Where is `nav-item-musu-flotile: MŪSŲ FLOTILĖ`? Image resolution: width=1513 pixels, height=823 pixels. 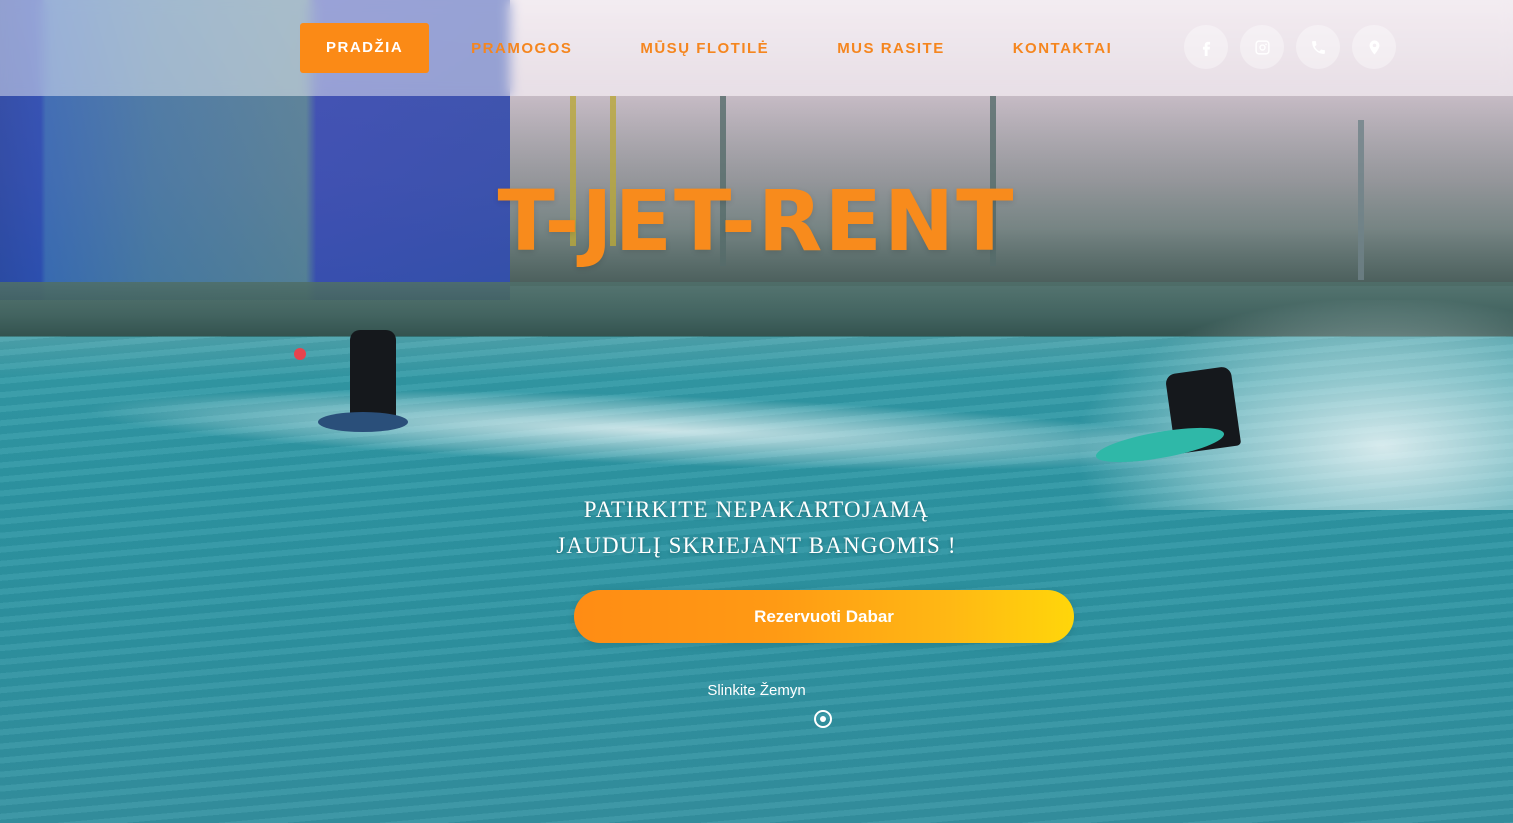 nav-item-musu-flotile: MŪSŲ FLOTILĖ is located at coordinates (704, 48).